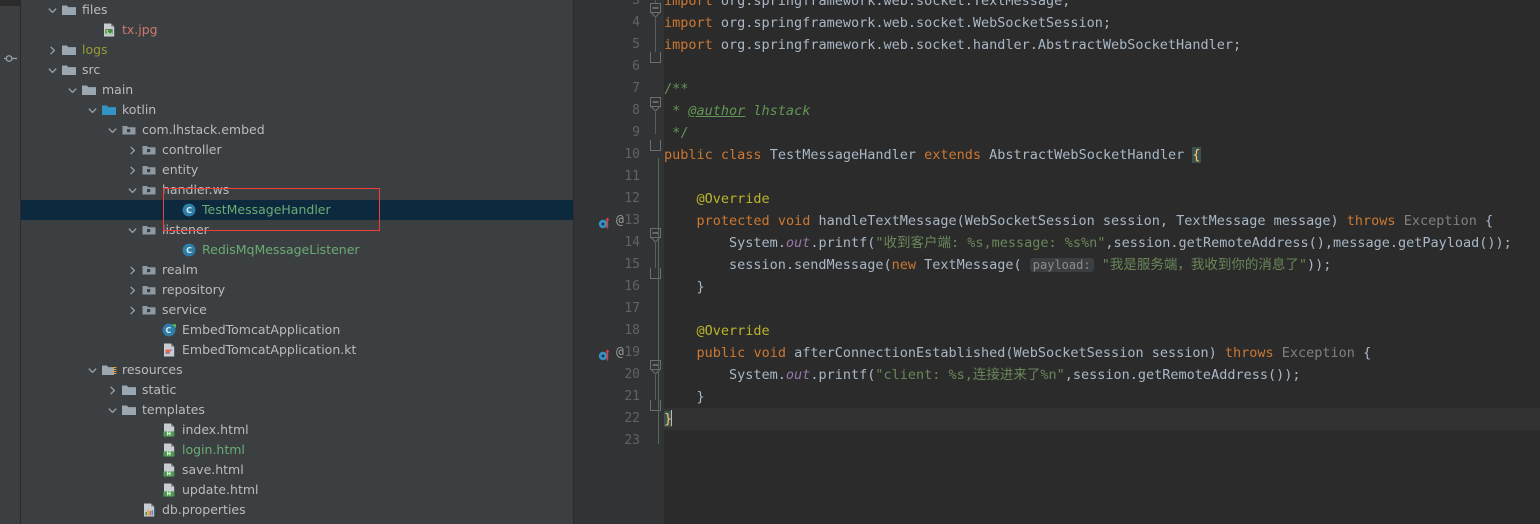 The width and height of the screenshot is (1540, 524). I want to click on tree-item-label: listener, so click(185, 229).